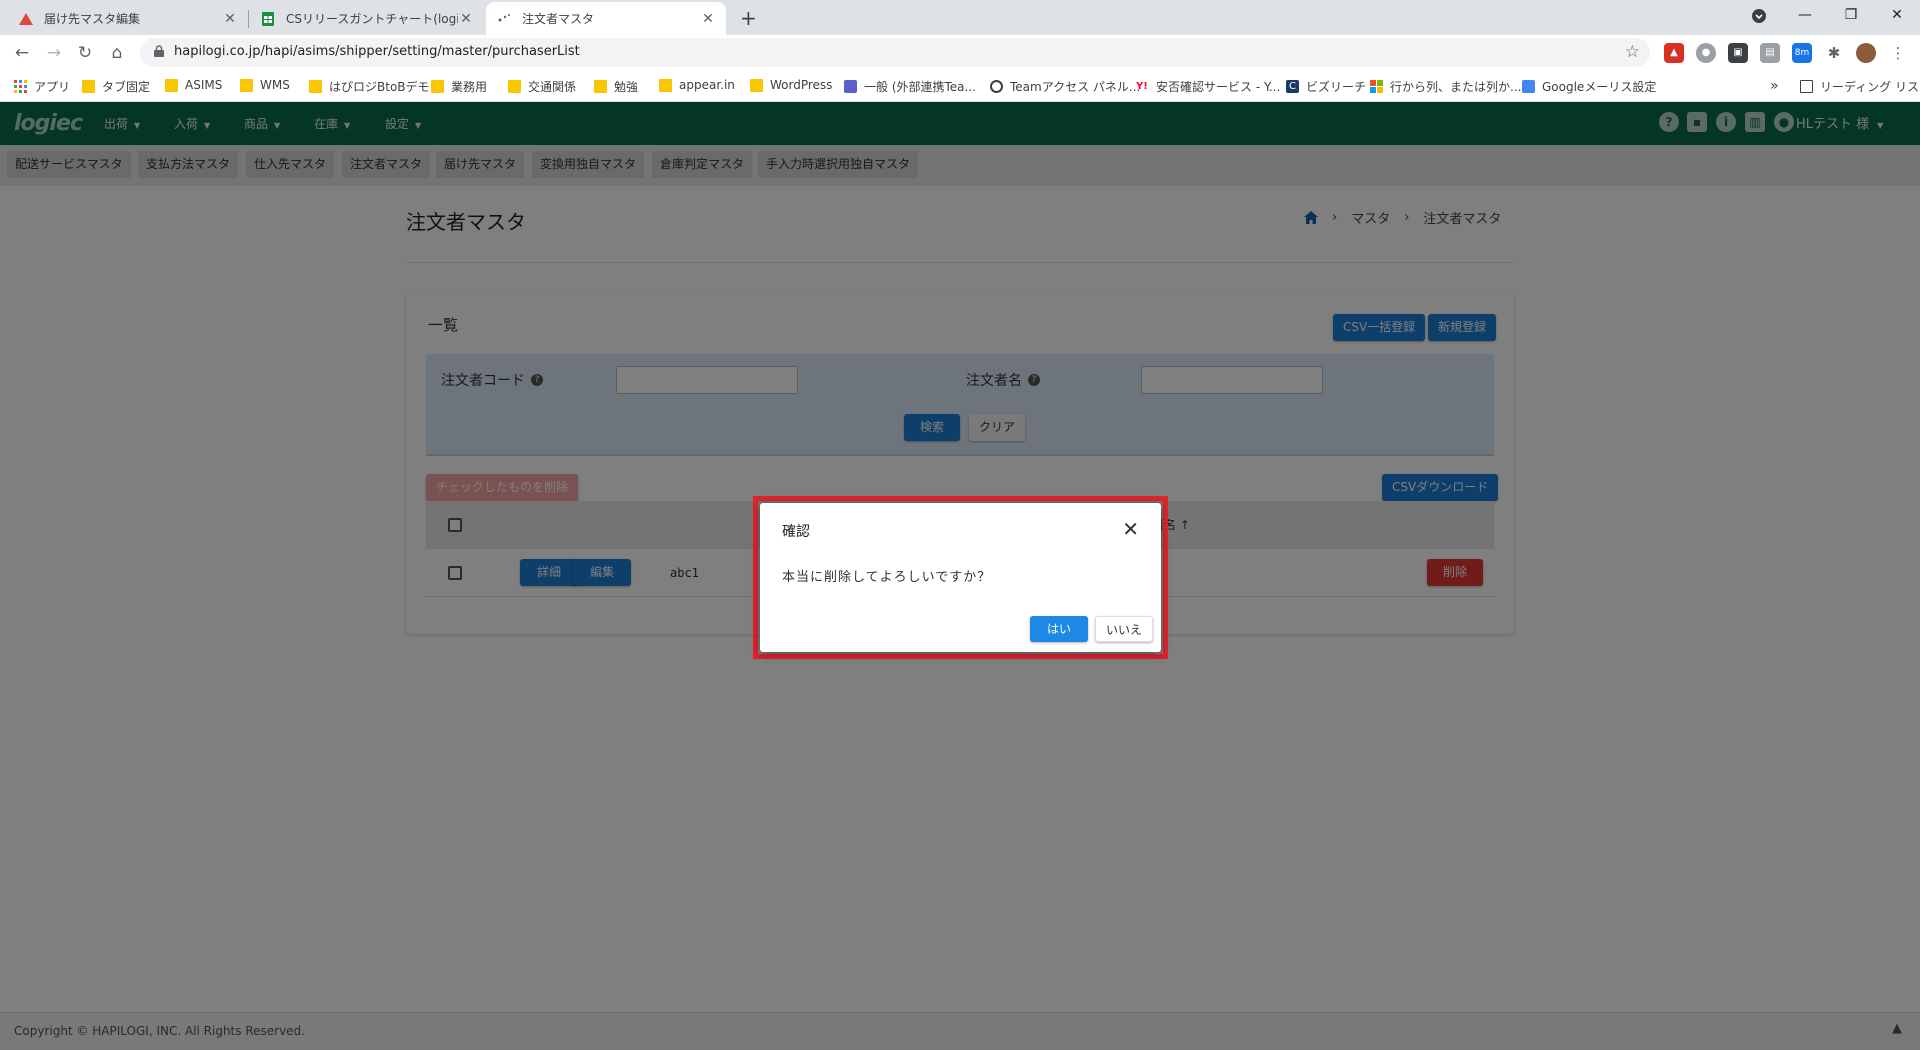 This screenshot has height=1050, width=1920. I want to click on chat-extension-icon: ●, so click(1706, 53).